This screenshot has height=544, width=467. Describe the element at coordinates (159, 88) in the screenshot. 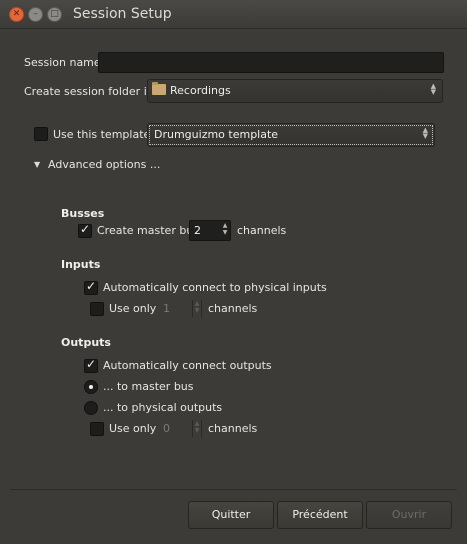

I see `folder-icon` at that location.